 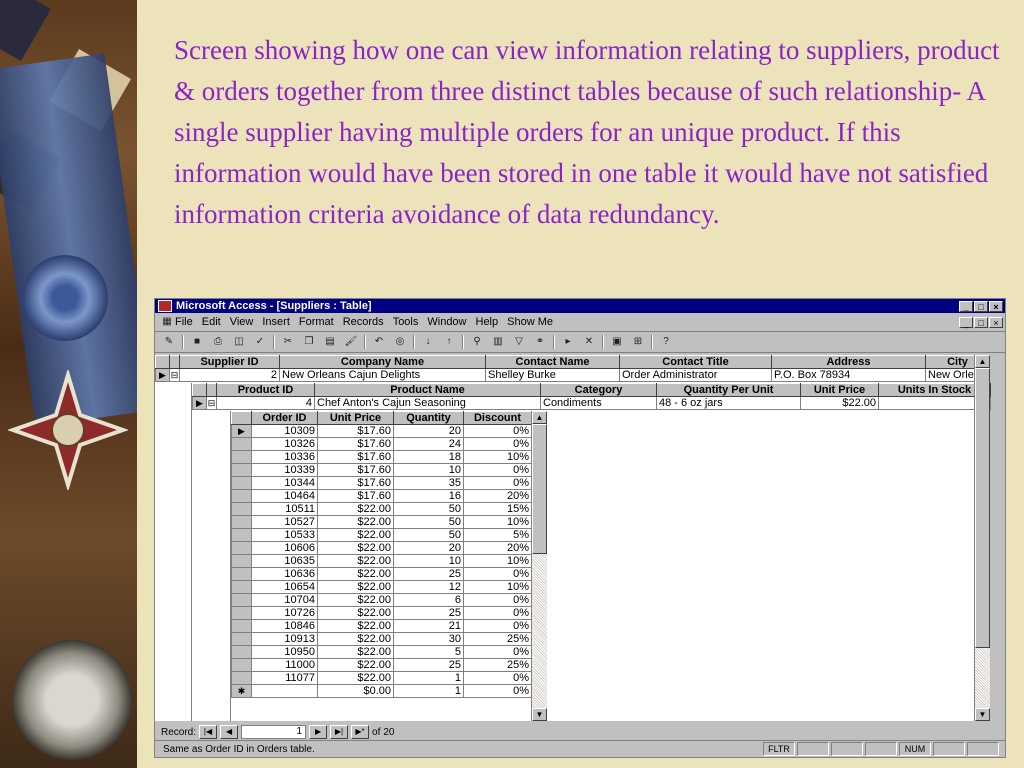 What do you see at coordinates (382, 362) in the screenshot?
I see `col-company-name: Company Name` at bounding box center [382, 362].